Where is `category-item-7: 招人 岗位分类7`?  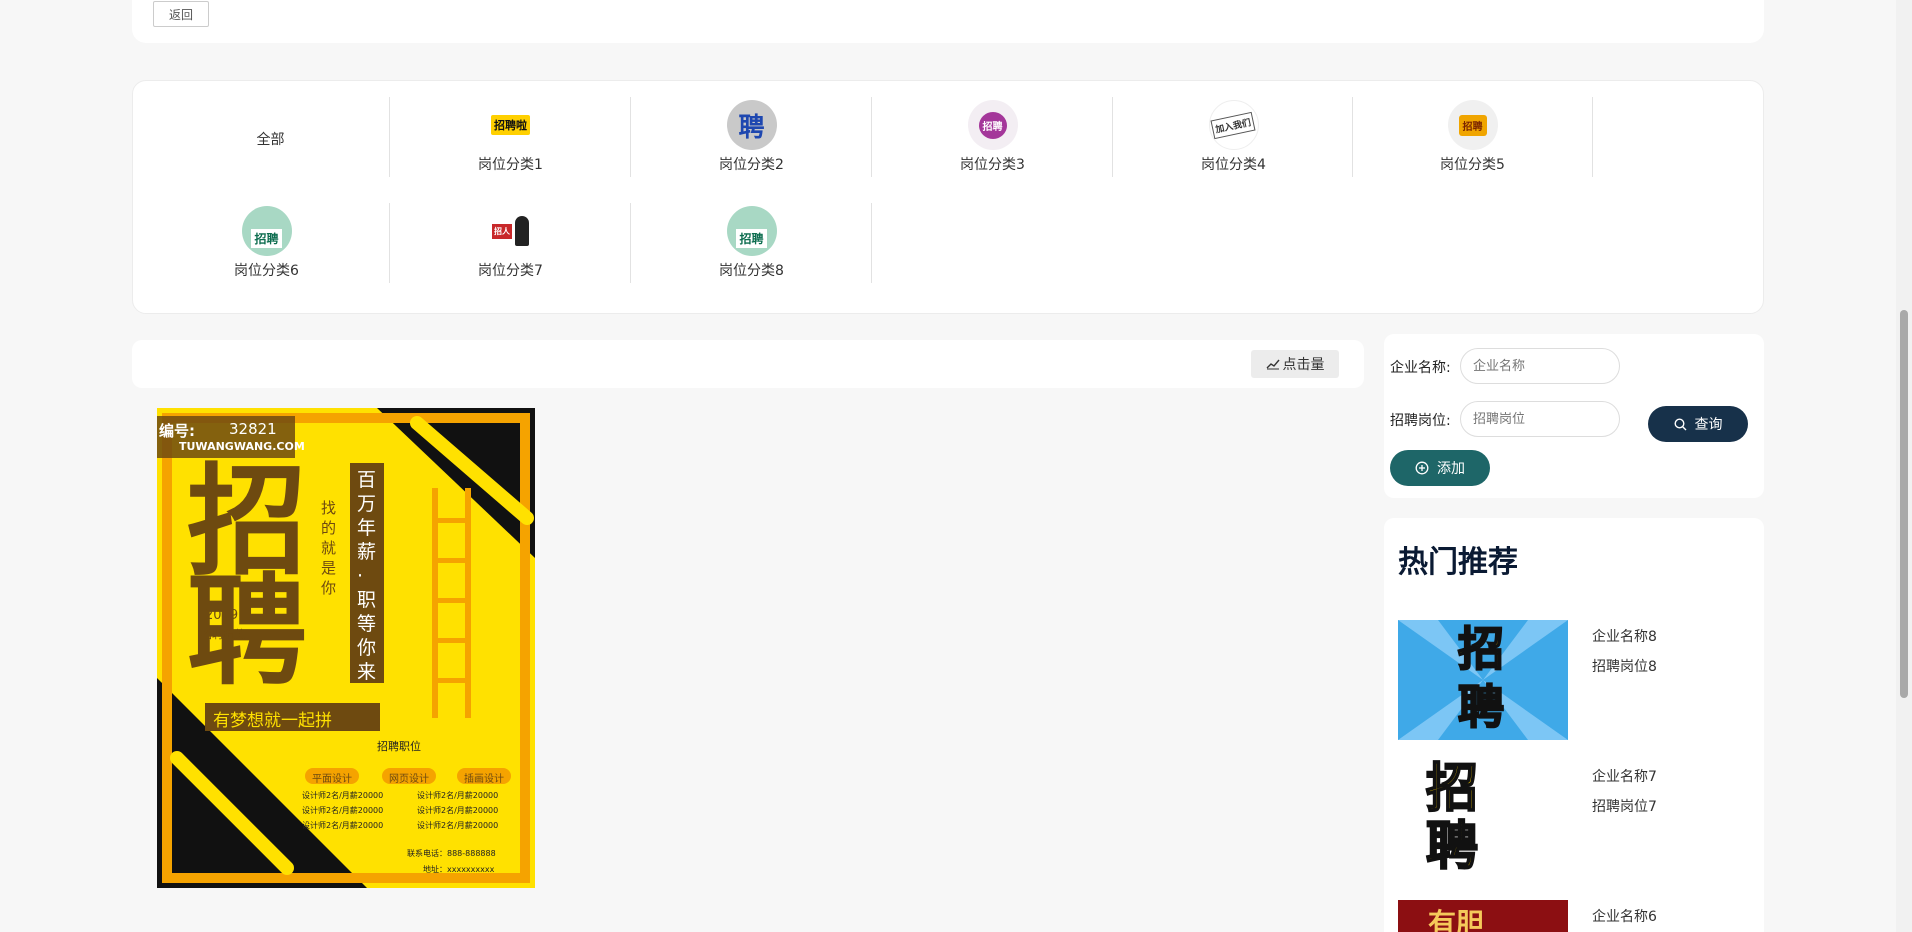
category-item-7: 招人 岗位分类7 is located at coordinates (510, 243).